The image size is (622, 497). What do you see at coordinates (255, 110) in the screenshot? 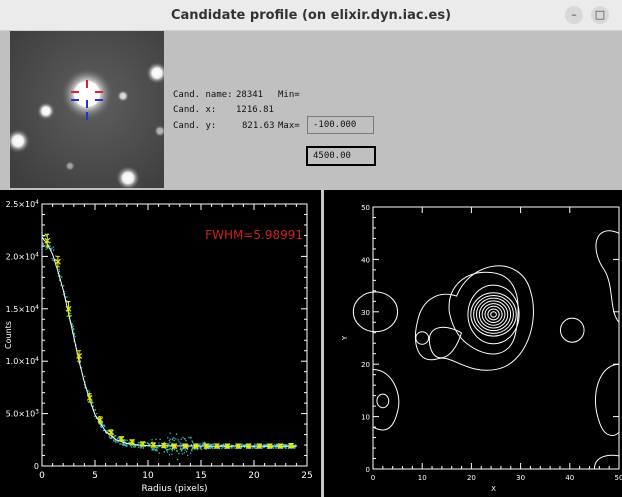
I see `cand-x-value: 1216.81` at bounding box center [255, 110].